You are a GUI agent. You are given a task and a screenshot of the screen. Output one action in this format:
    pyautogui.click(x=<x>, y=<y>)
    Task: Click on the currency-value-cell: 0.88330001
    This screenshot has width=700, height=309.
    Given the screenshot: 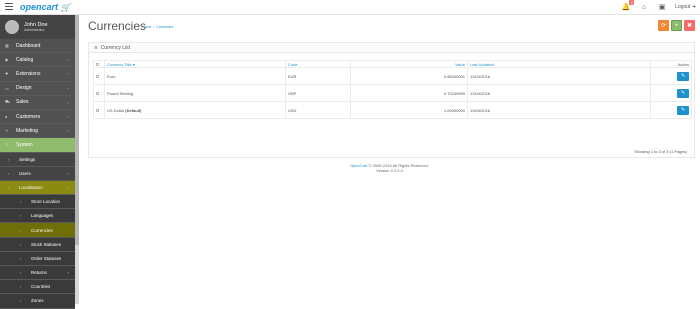 What is the action you would take?
    pyautogui.click(x=409, y=76)
    